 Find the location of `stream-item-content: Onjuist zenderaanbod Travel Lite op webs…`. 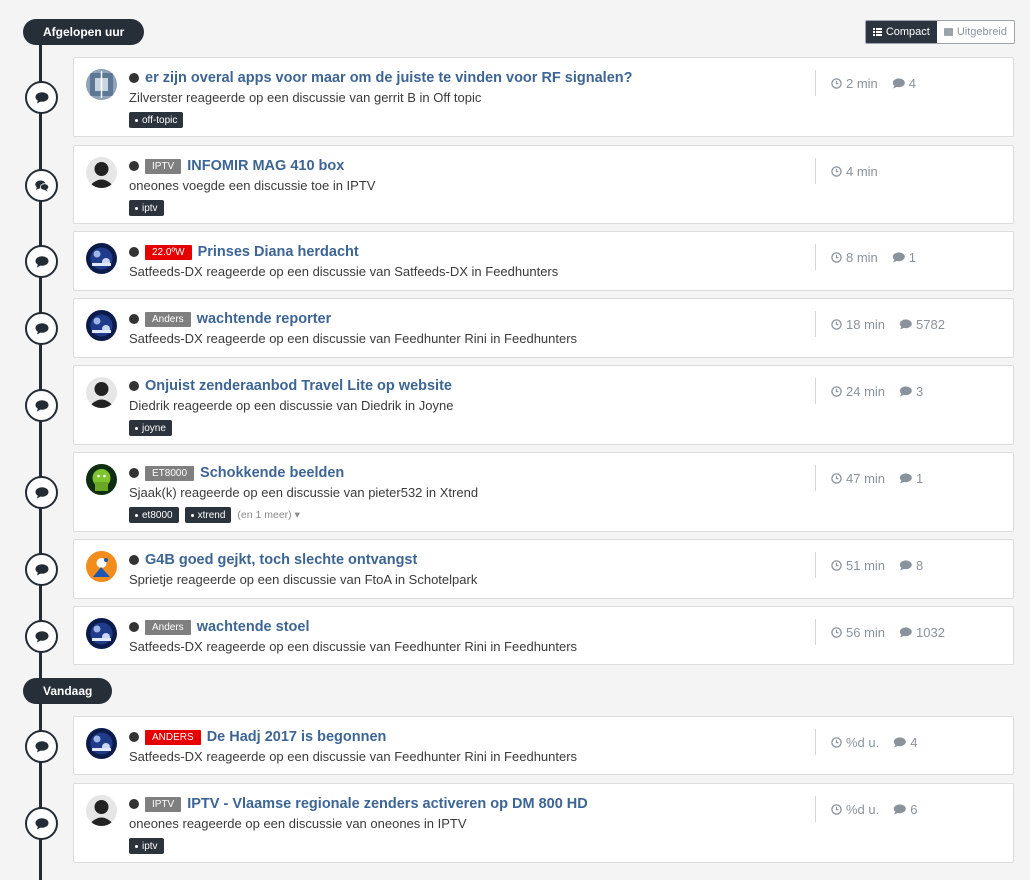

stream-item-content: Onjuist zenderaanbod Travel Lite op webs… is located at coordinates (459, 405).